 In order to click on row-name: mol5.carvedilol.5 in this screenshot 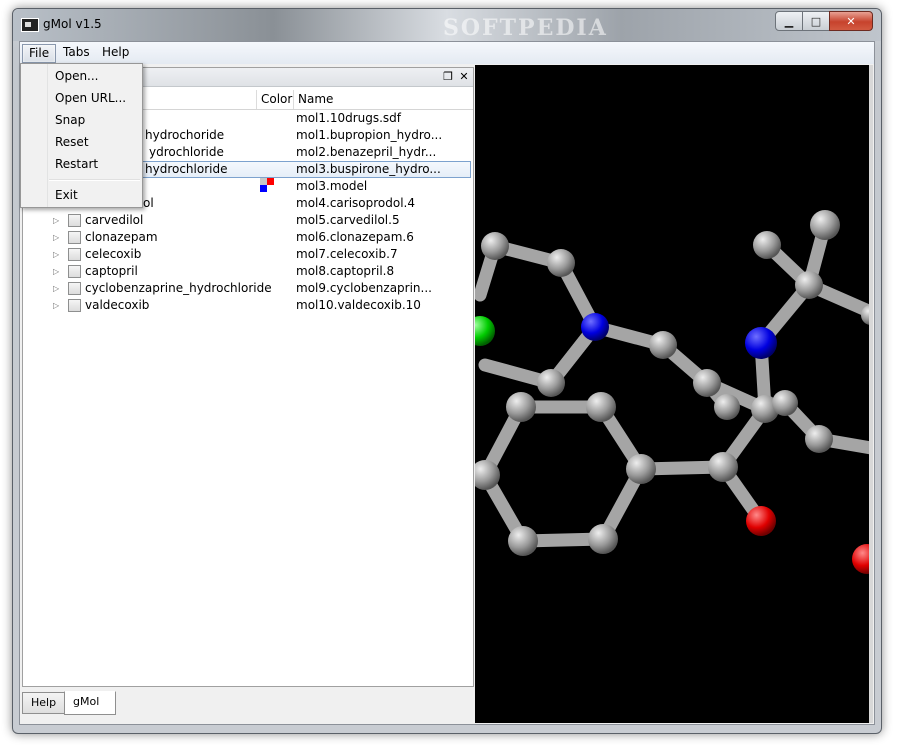, I will do `click(348, 220)`.